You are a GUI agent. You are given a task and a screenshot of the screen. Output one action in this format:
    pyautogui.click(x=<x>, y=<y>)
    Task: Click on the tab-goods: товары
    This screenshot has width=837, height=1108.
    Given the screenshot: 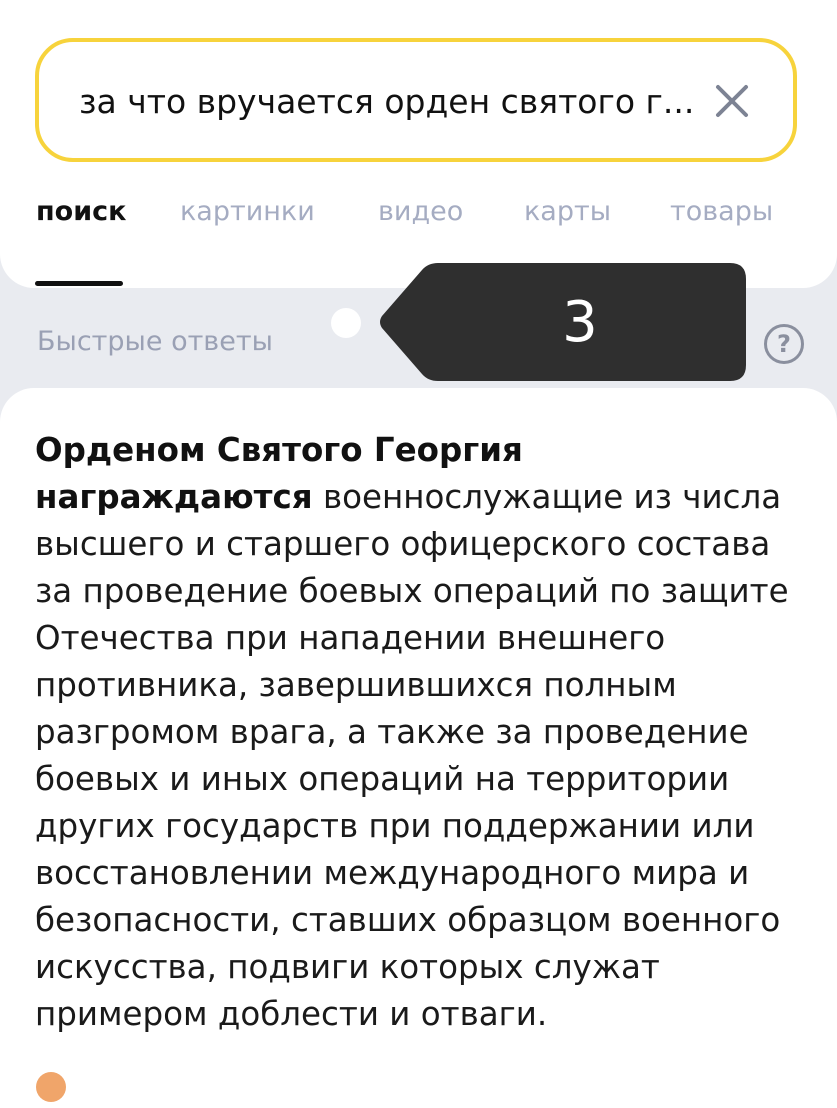 What is the action you would take?
    pyautogui.click(x=721, y=211)
    